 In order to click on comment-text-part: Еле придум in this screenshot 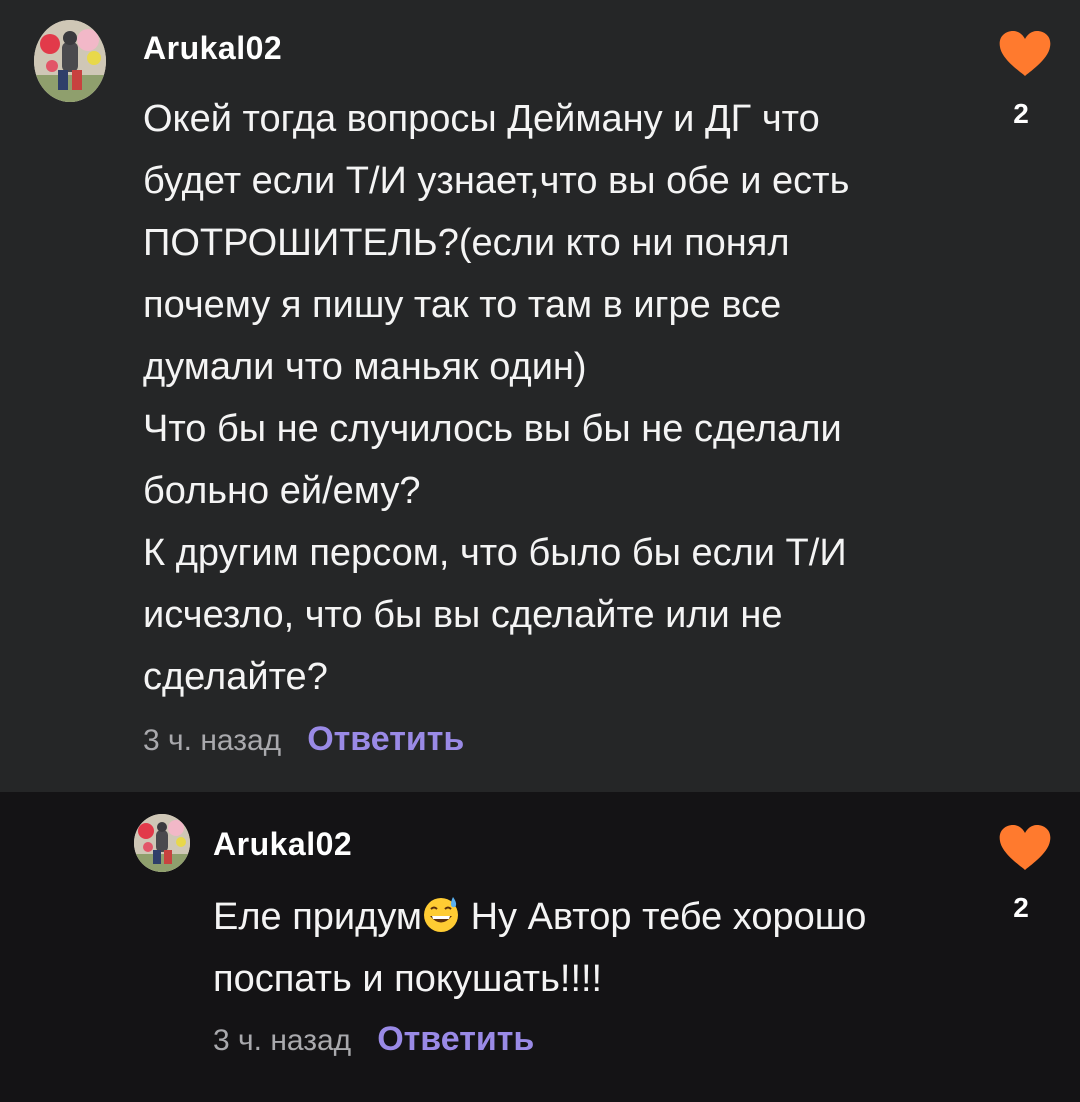, I will do `click(318, 917)`.